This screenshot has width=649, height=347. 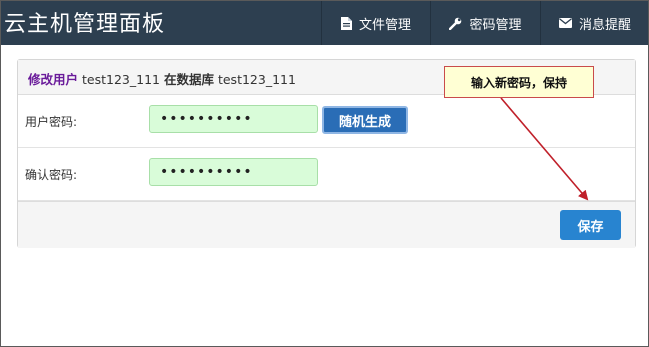 I want to click on annotation-callout: 输入新密码，保持, so click(x=519, y=82).